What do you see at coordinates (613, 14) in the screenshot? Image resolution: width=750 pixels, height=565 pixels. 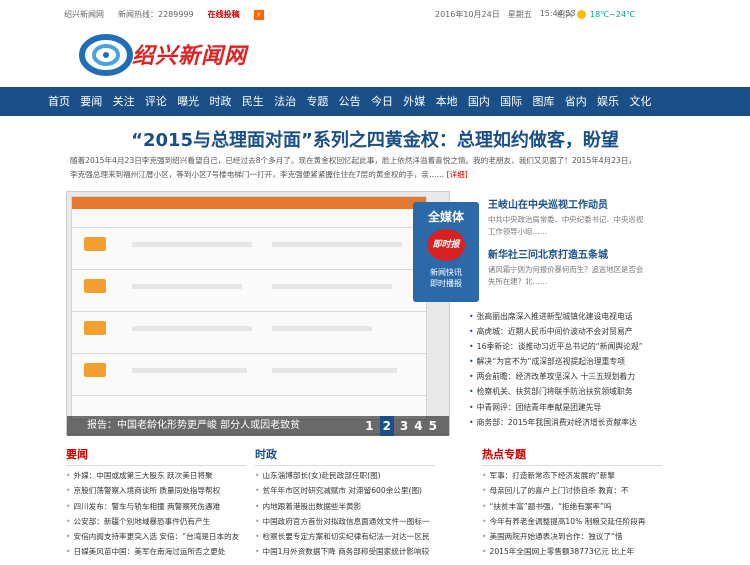 I see `temperature: 18℃~24℃` at bounding box center [613, 14].